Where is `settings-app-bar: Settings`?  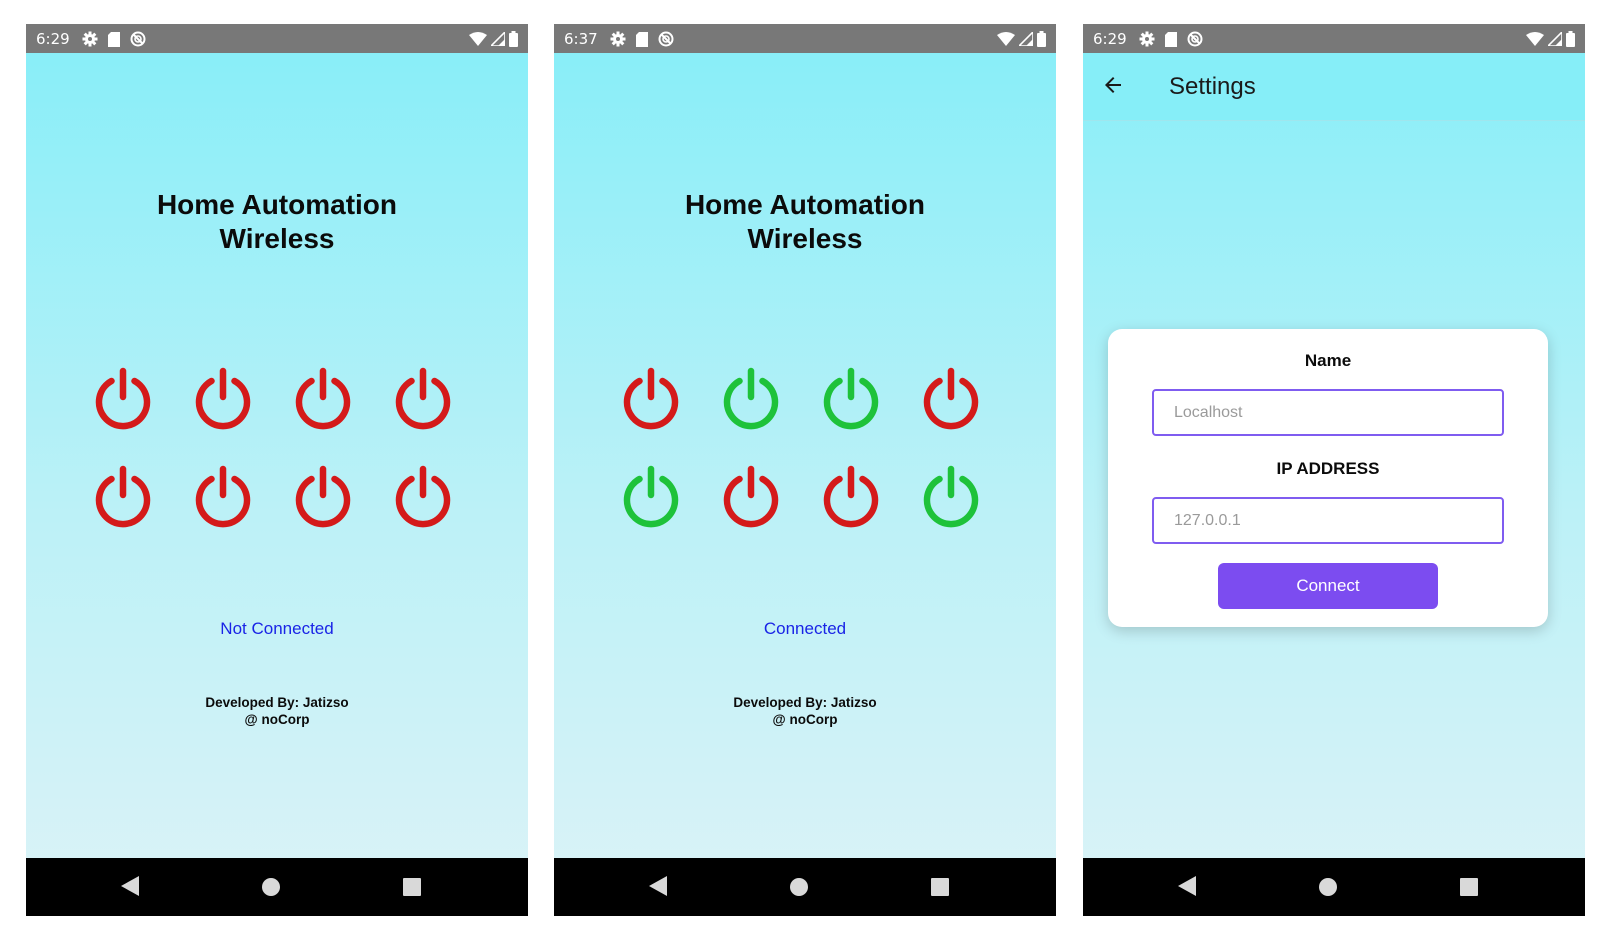 settings-app-bar: Settings is located at coordinates (1334, 87).